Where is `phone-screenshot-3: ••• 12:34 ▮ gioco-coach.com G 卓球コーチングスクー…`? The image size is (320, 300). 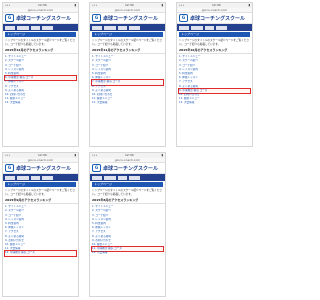
phone-screenshot-3: ••• 12:34 ▮ gioco-coach.com G 卓球コーチングスクー… is located at coordinates (214, 74).